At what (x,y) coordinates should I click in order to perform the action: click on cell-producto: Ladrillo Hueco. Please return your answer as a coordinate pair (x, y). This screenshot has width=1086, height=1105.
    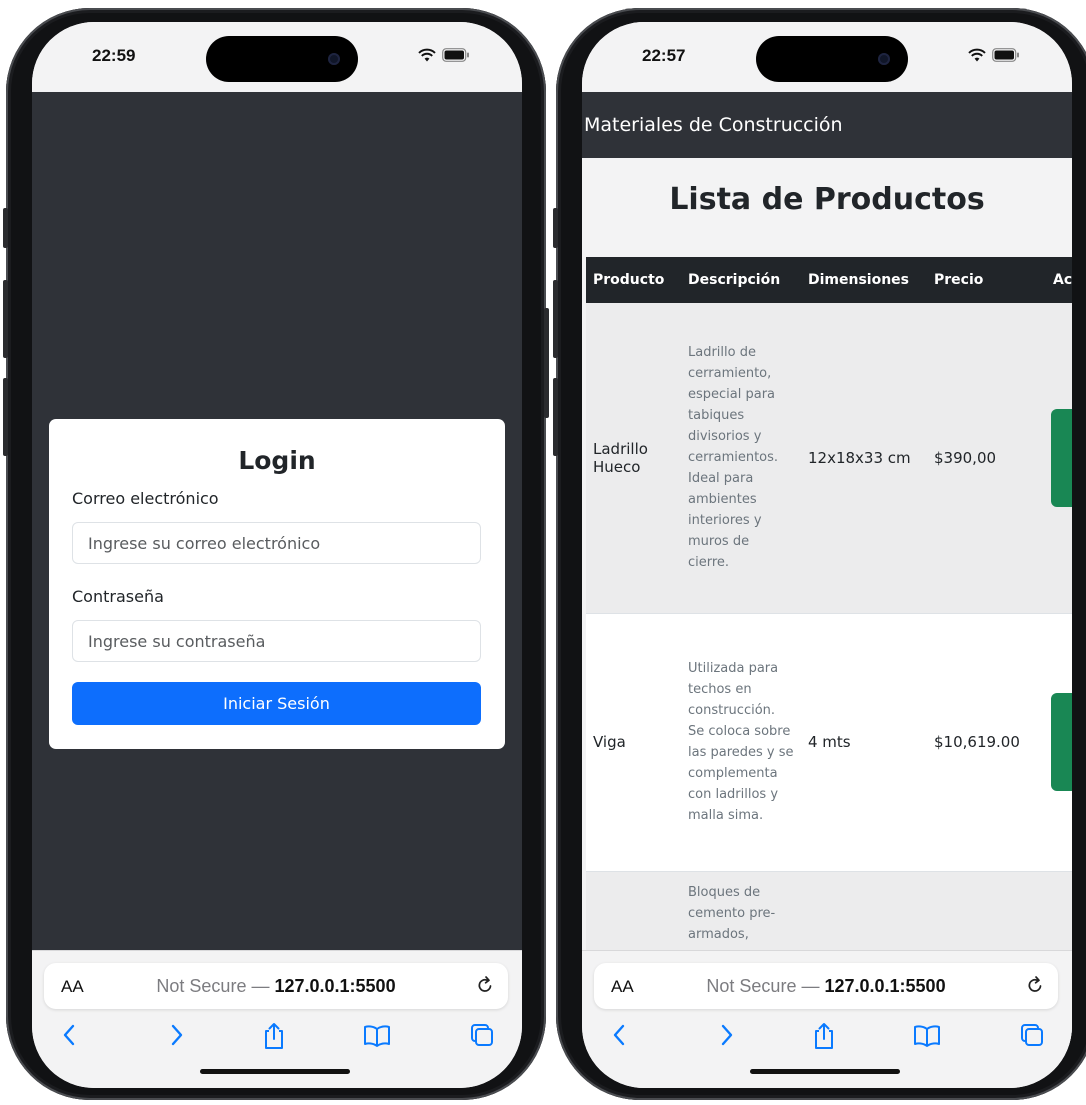
    Looking at the image, I should click on (633, 458).